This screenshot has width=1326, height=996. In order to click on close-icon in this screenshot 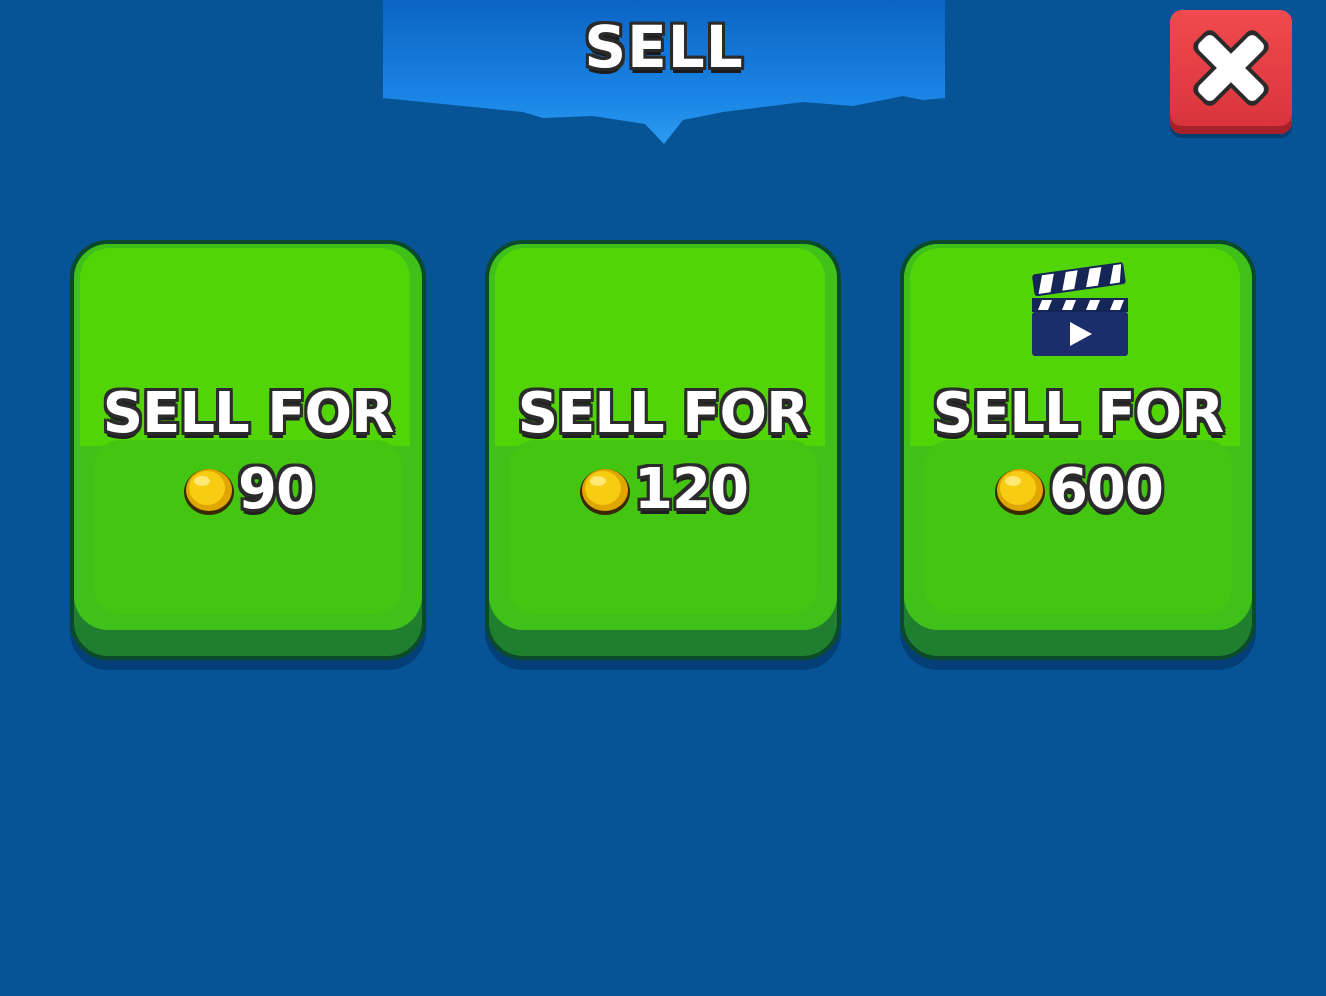, I will do `click(1231, 68)`.